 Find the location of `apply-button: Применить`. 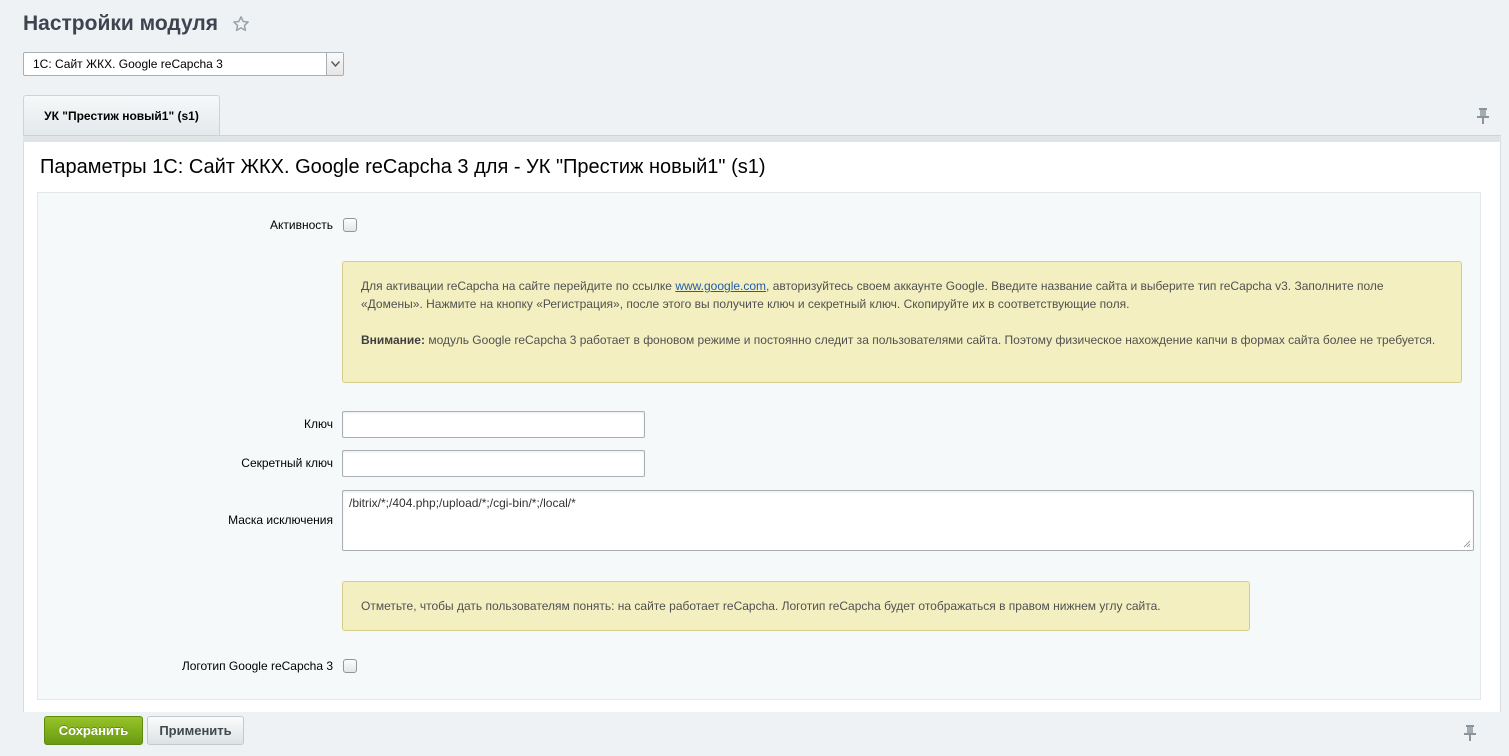

apply-button: Применить is located at coordinates (195, 730).